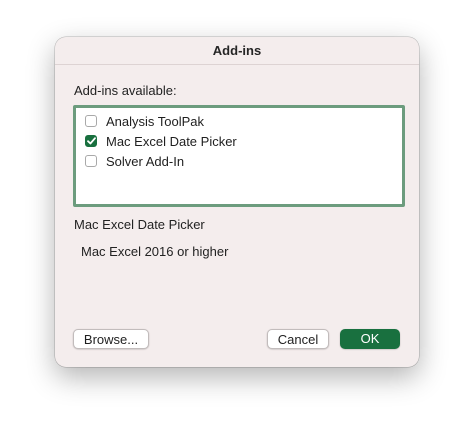  What do you see at coordinates (145, 161) in the screenshot?
I see `addin-label: Solver Add-In` at bounding box center [145, 161].